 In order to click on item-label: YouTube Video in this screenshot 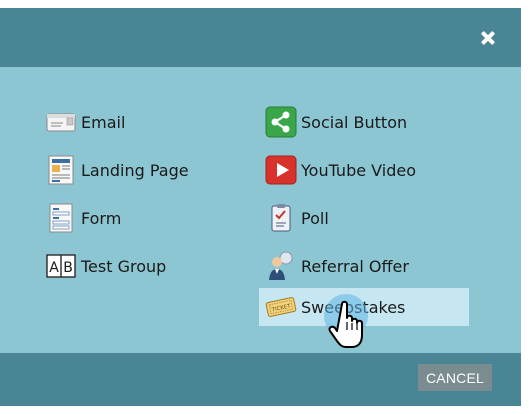, I will do `click(358, 170)`.